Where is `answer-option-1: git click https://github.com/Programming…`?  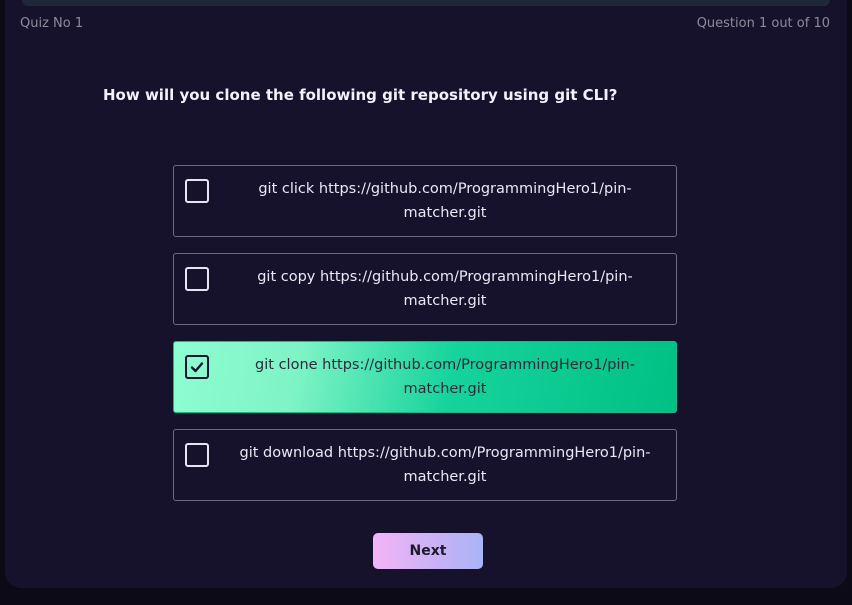 answer-option-1: git click https://github.com/Programming… is located at coordinates (425, 201).